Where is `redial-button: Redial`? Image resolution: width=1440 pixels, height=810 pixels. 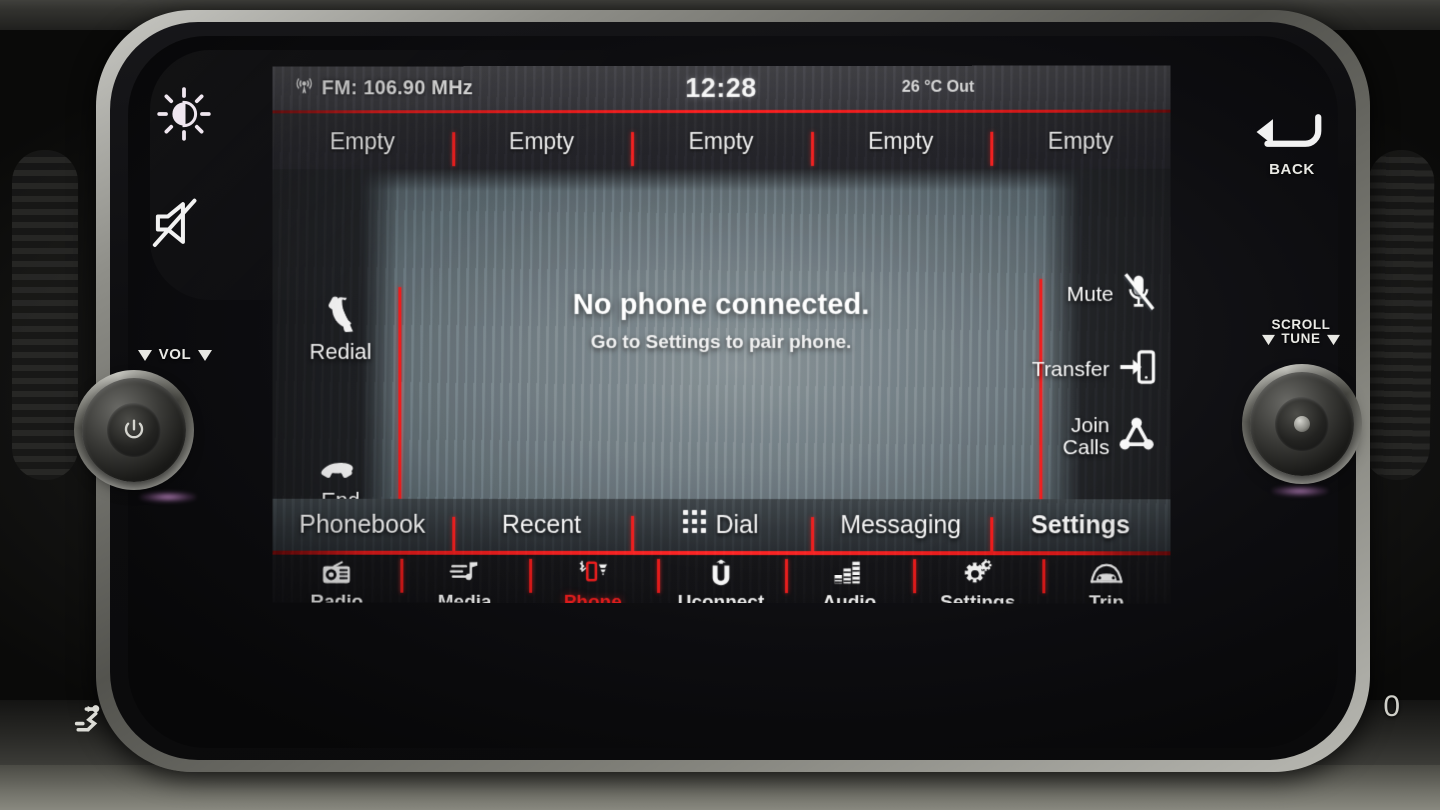
redial-button: Redial is located at coordinates (341, 329).